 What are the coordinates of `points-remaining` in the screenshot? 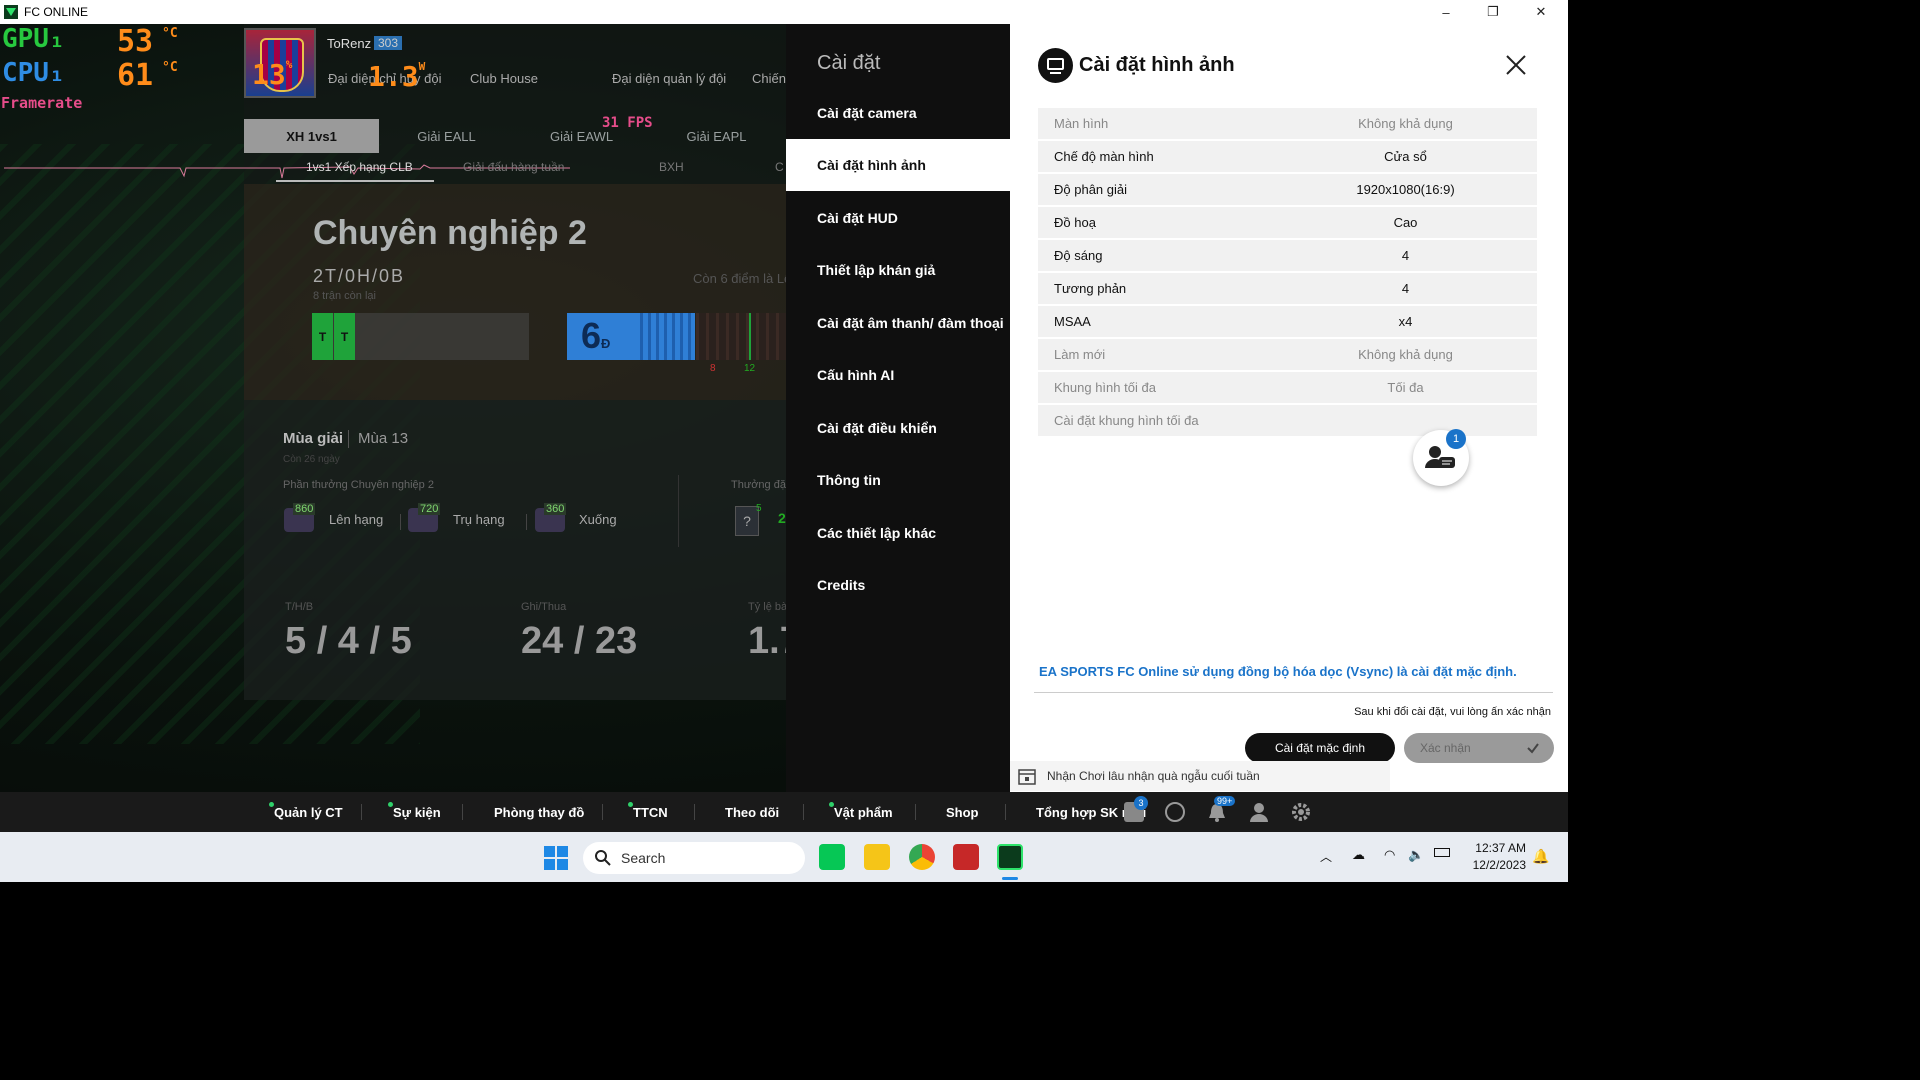 It's located at (741, 336).